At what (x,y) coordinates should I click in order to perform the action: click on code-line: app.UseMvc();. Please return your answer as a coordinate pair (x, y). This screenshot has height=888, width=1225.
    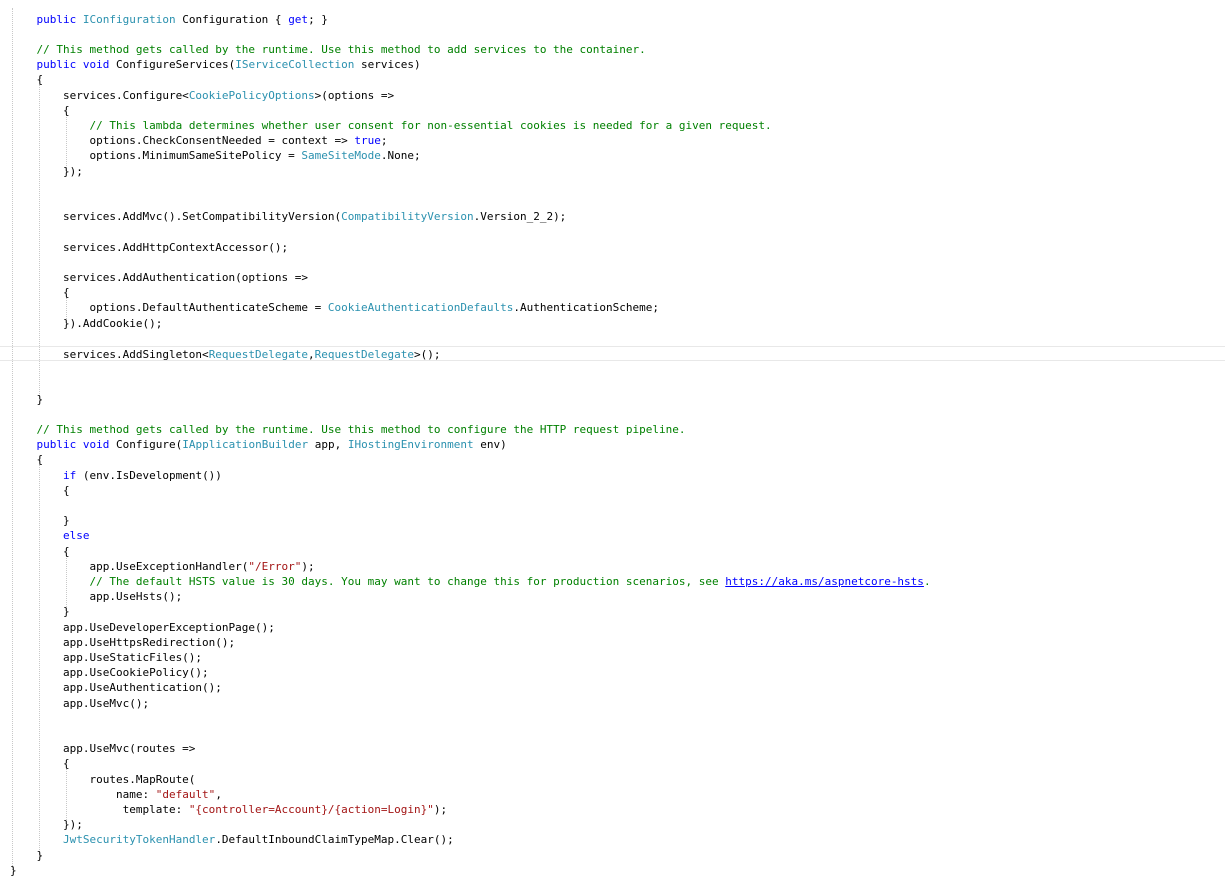
    Looking at the image, I should click on (612, 703).